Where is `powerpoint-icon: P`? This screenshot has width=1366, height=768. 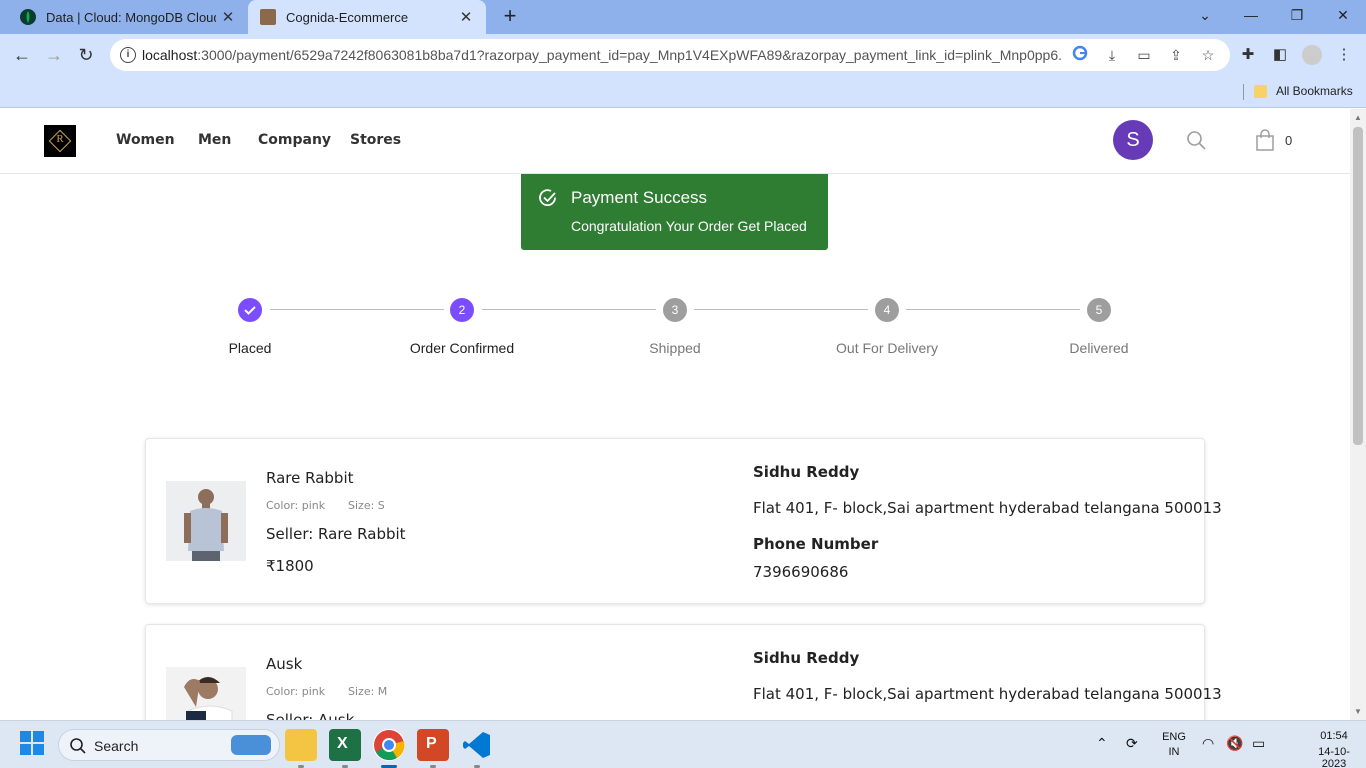 powerpoint-icon: P is located at coordinates (433, 745).